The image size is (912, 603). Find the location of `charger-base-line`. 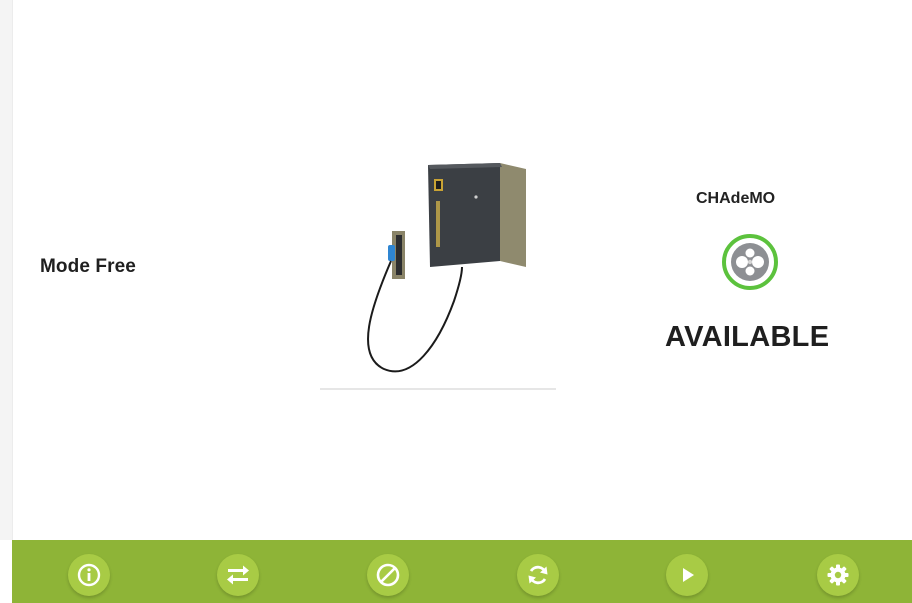

charger-base-line is located at coordinates (438, 389).